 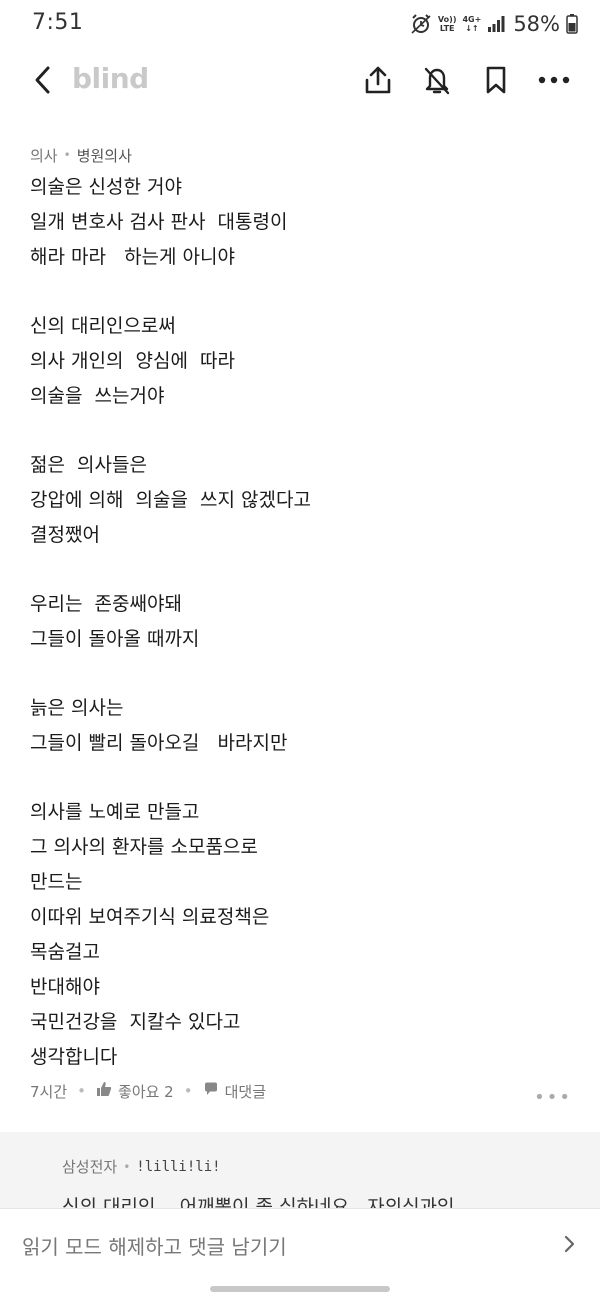 What do you see at coordinates (104, 155) in the screenshot?
I see `subcategory-label: 병원의사` at bounding box center [104, 155].